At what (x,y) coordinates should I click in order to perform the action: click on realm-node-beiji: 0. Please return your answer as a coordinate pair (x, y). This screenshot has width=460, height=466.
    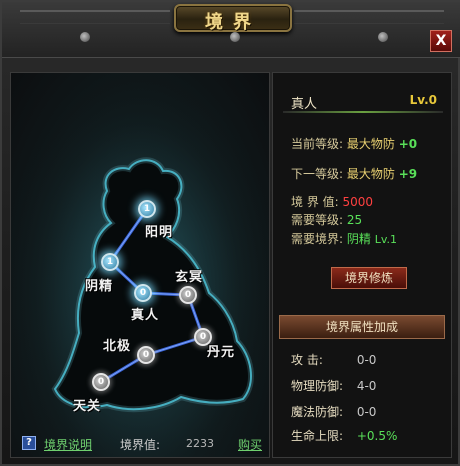
    Looking at the image, I should click on (146, 355).